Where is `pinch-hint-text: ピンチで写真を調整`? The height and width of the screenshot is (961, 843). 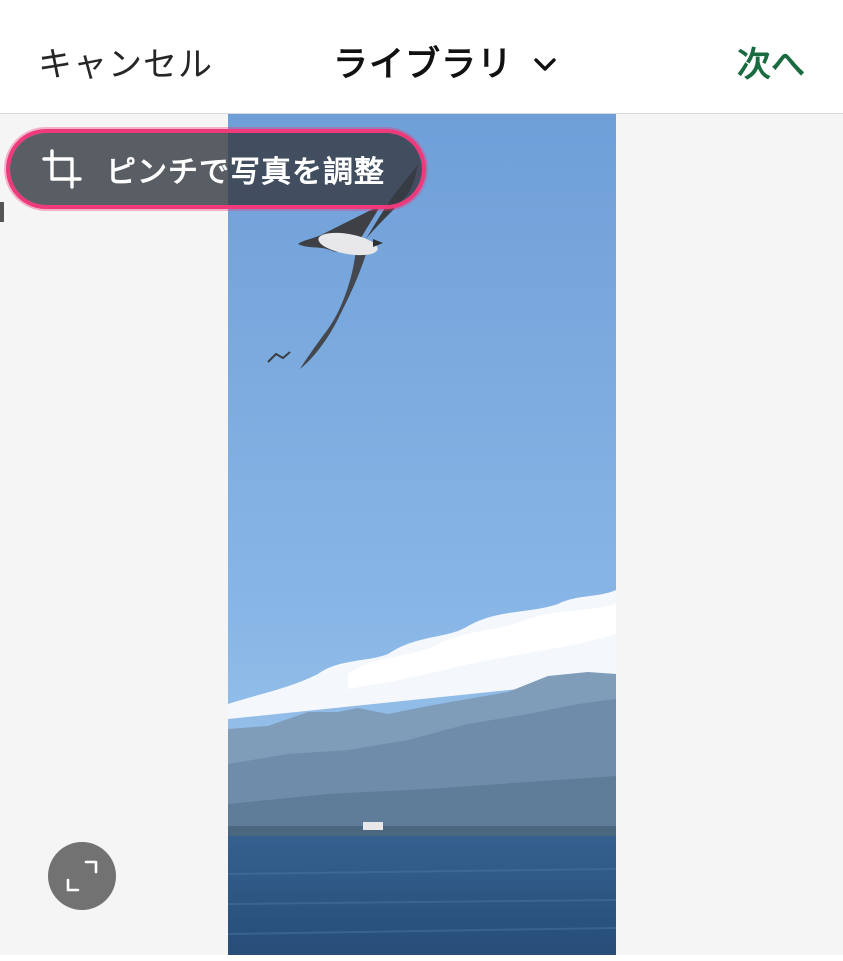 pinch-hint-text: ピンチで写真を調整 is located at coordinates (245, 172).